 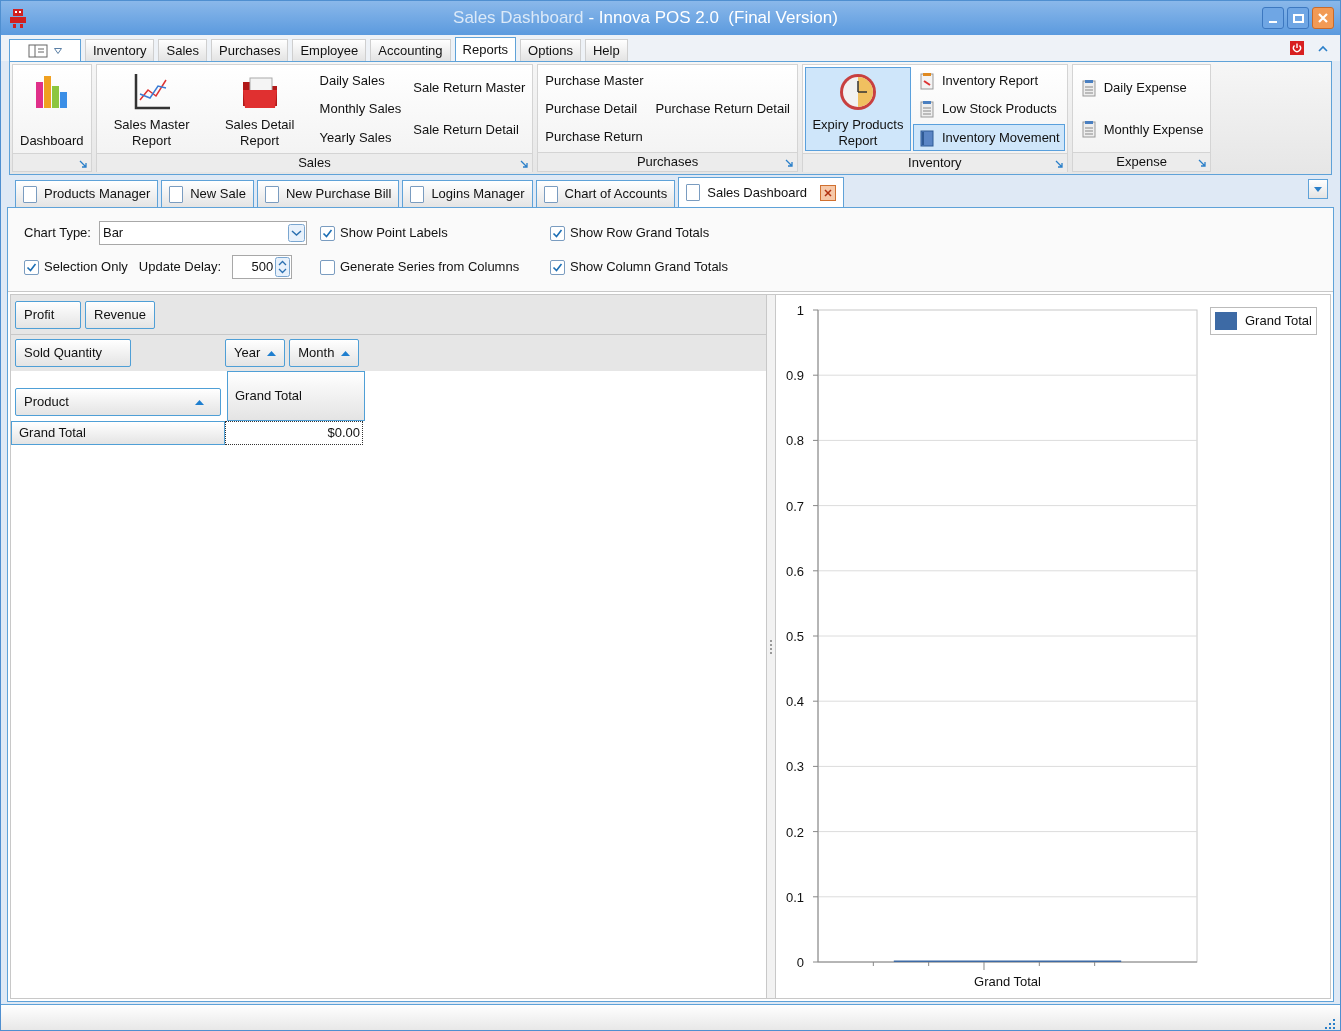 I want to click on filter-field: Revenue, so click(x=120, y=314).